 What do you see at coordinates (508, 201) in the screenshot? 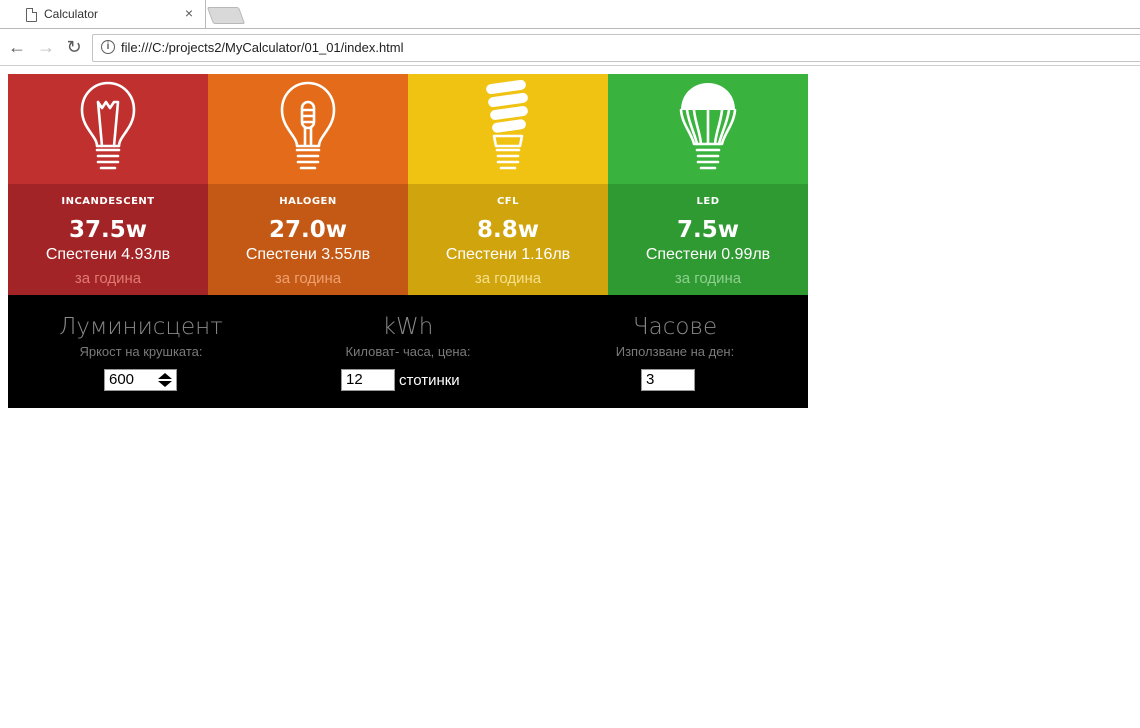
I see `bulb-type-label: CFL` at bounding box center [508, 201].